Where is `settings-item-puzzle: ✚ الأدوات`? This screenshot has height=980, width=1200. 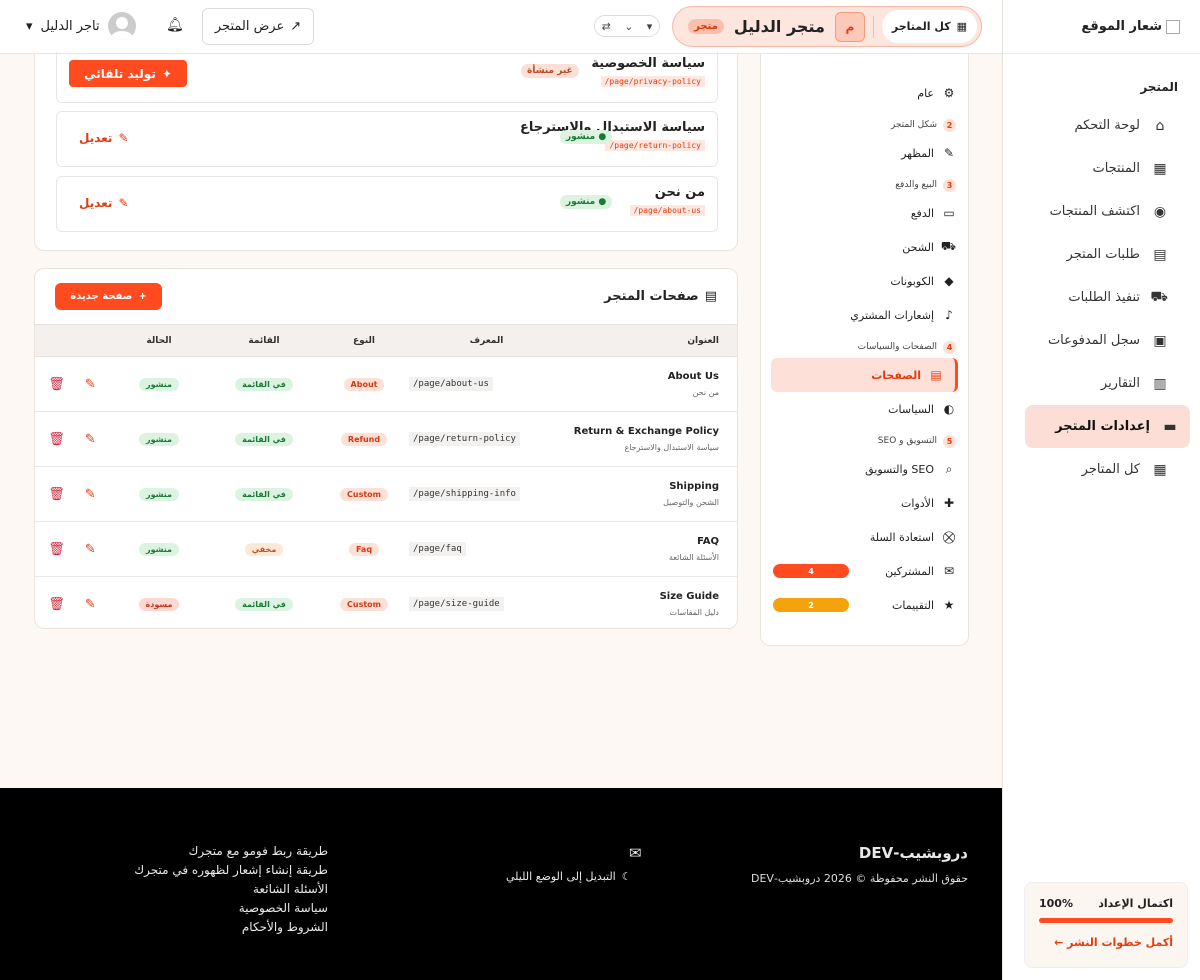
settings-item-puzzle: ✚ الأدوات is located at coordinates (864, 503).